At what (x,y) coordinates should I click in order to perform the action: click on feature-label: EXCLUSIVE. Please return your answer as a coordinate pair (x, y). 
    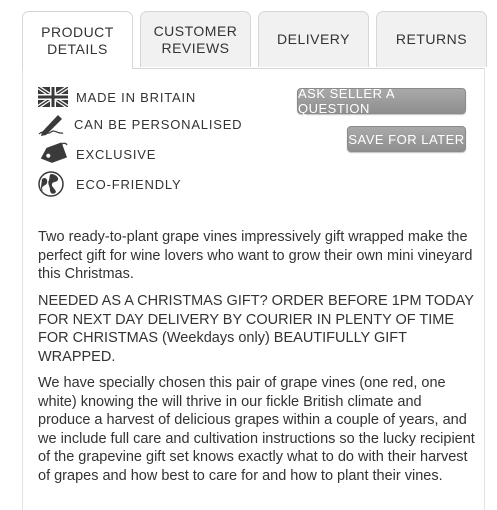
    Looking at the image, I should click on (116, 154).